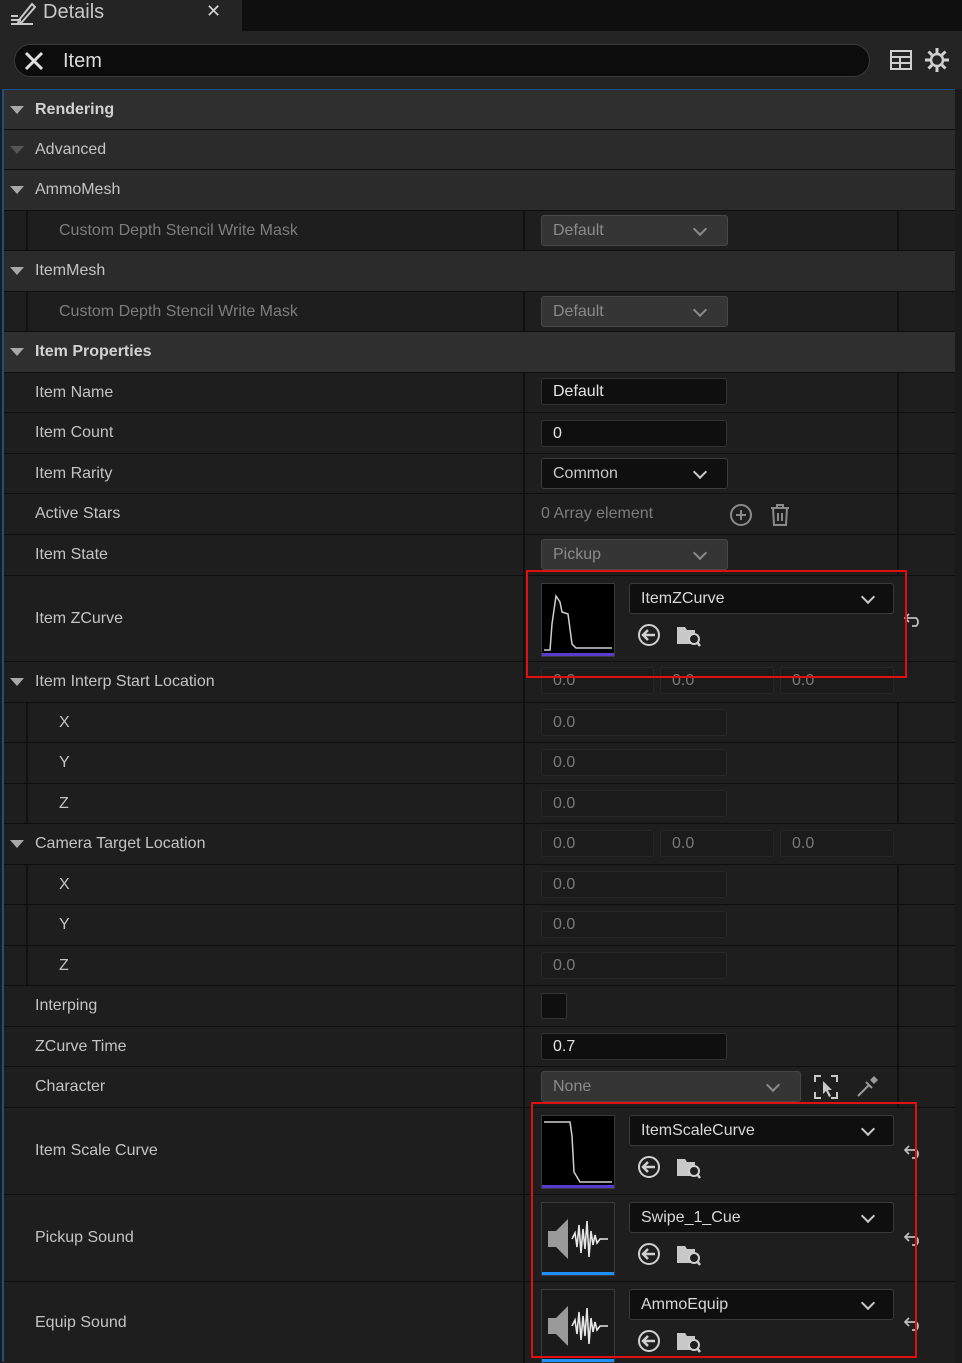 This screenshot has width=962, height=1363. What do you see at coordinates (867, 1087) in the screenshot?
I see `eyedropper-icon` at bounding box center [867, 1087].